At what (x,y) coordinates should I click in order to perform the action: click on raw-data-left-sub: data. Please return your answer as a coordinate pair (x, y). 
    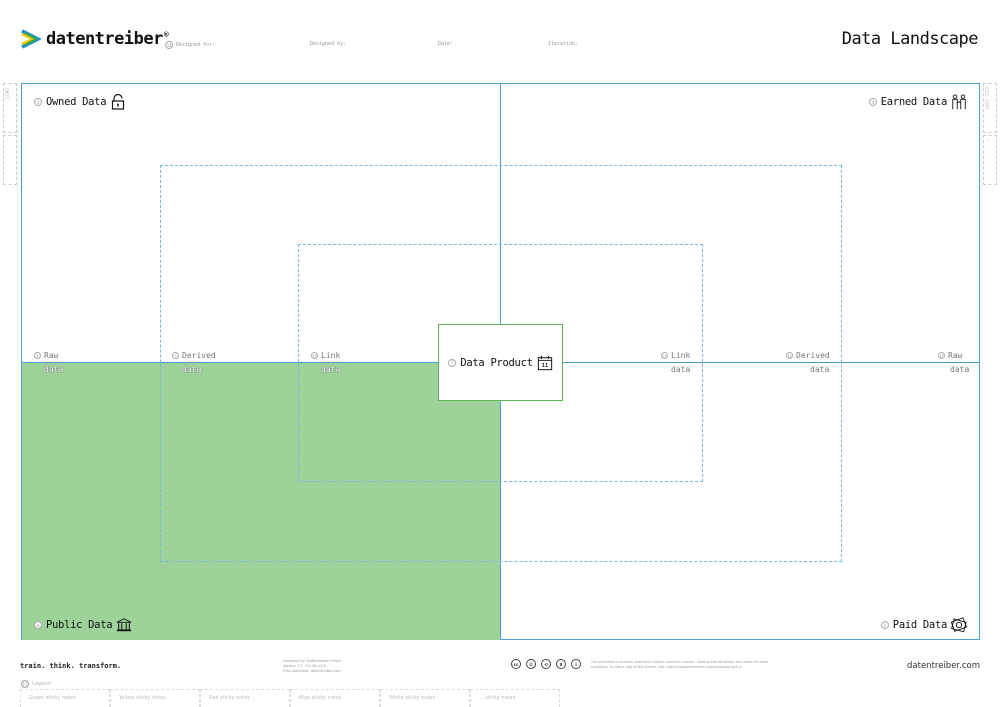
    Looking at the image, I should click on (54, 369).